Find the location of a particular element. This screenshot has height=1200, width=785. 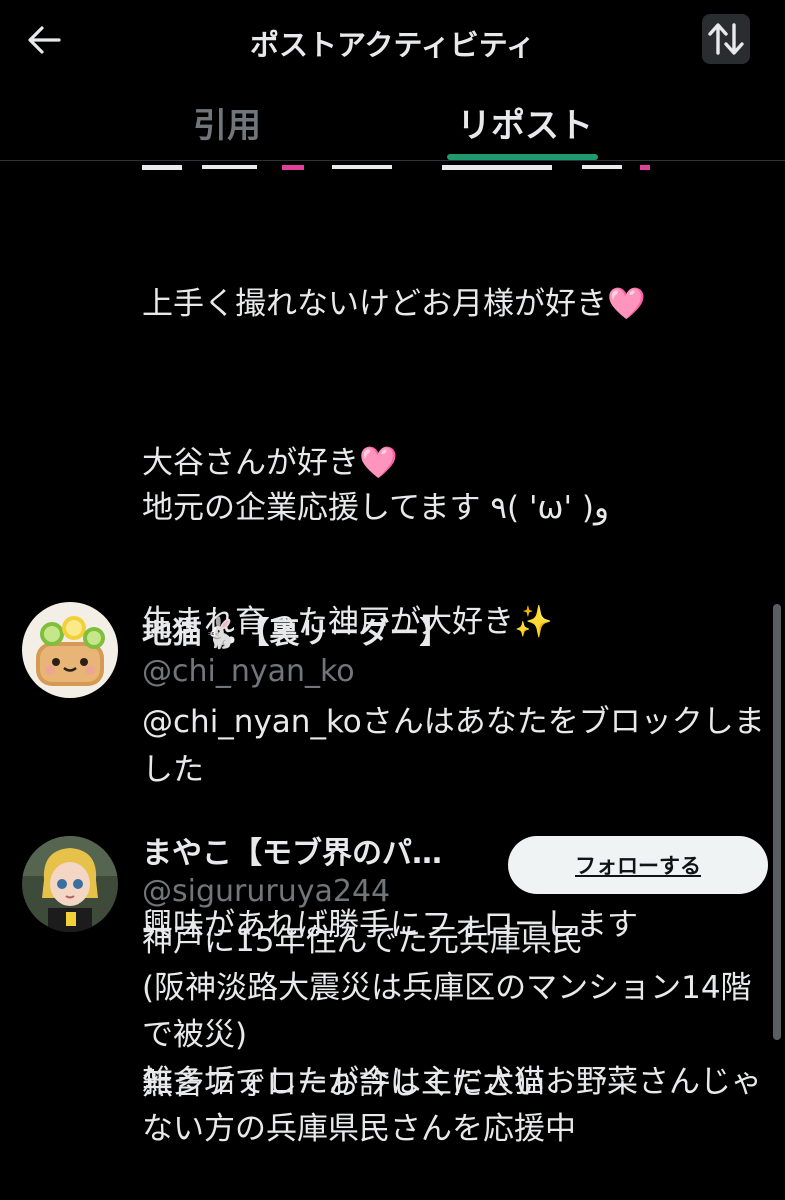

follow-button: フォローする is located at coordinates (638, 865).